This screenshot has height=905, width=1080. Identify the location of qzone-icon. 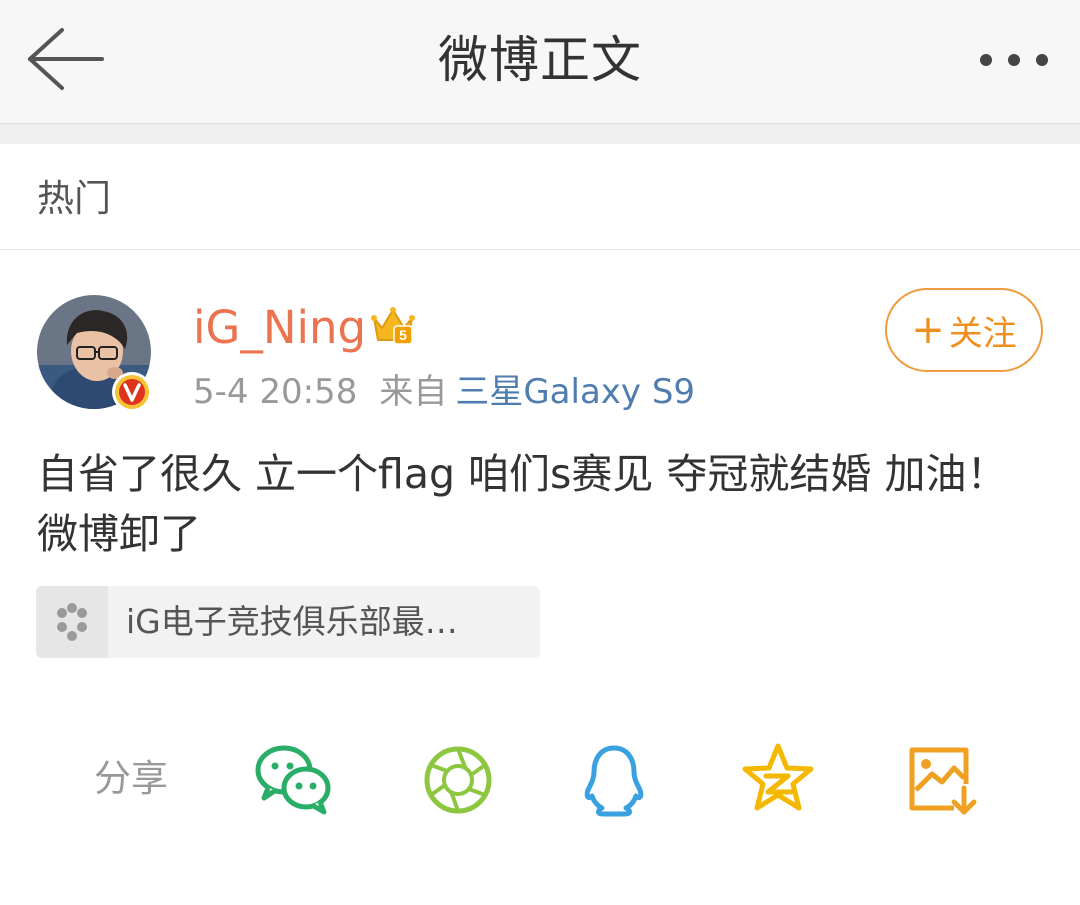
(778, 777).